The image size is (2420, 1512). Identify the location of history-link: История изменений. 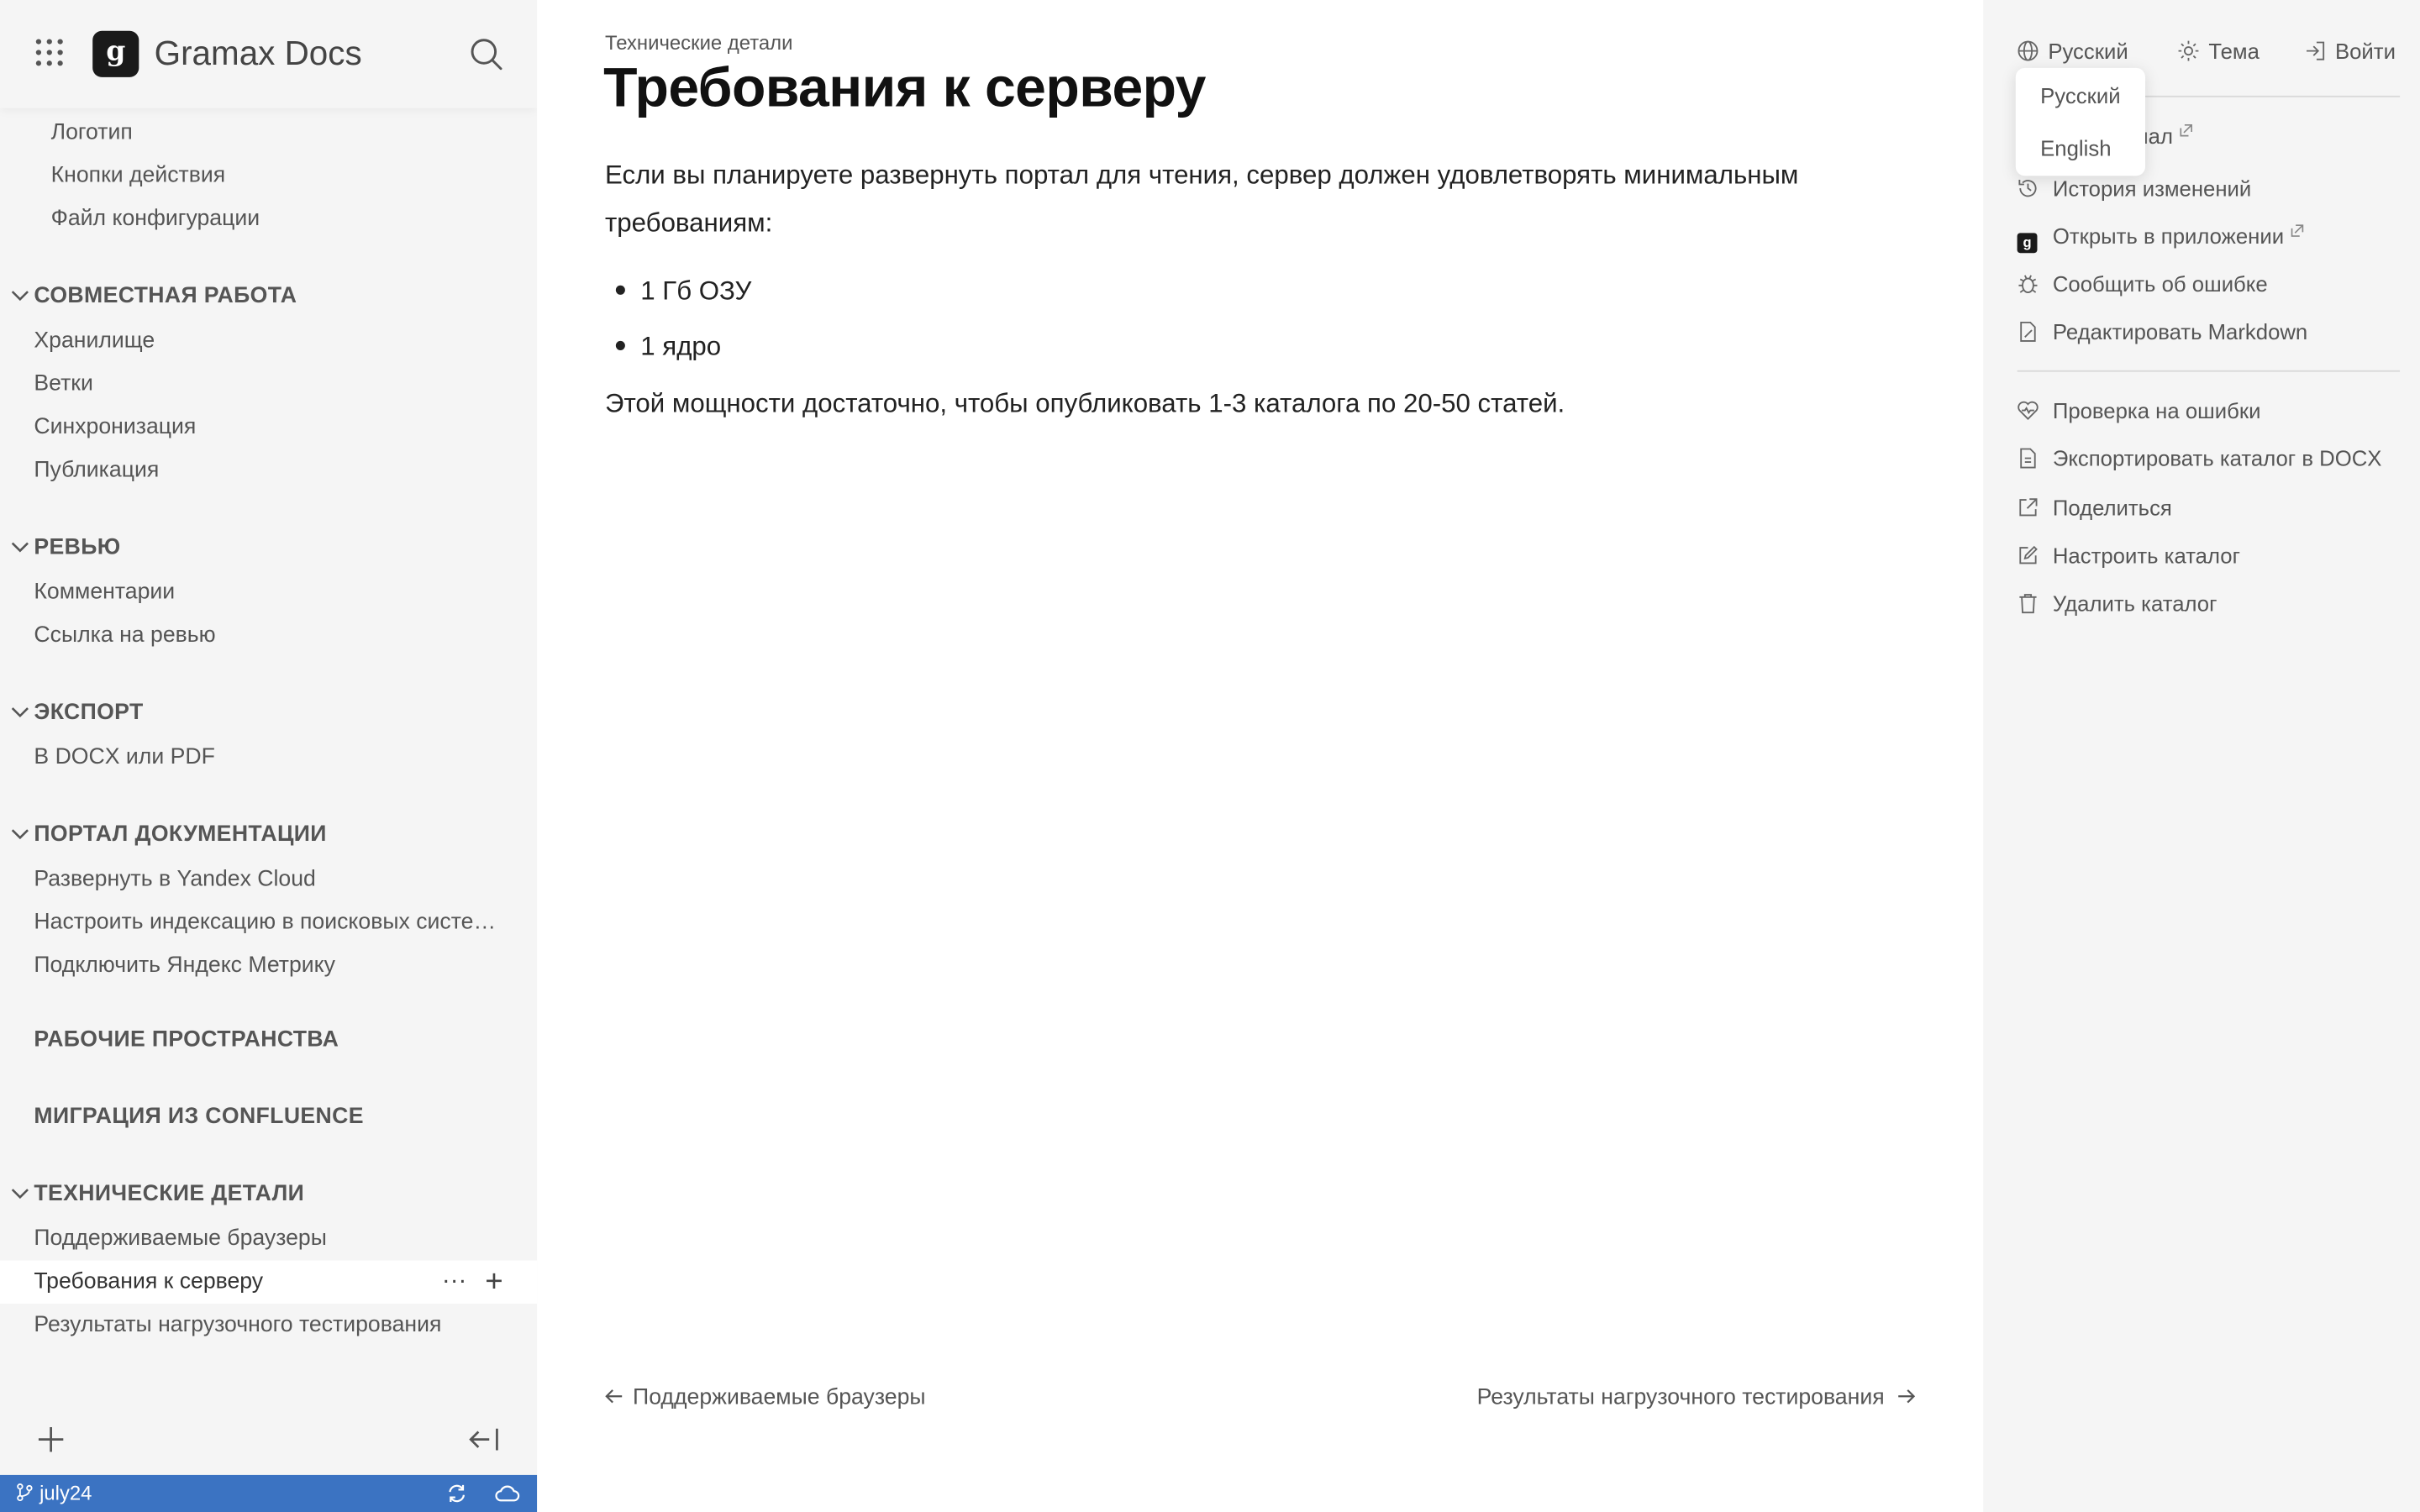
(2134, 188).